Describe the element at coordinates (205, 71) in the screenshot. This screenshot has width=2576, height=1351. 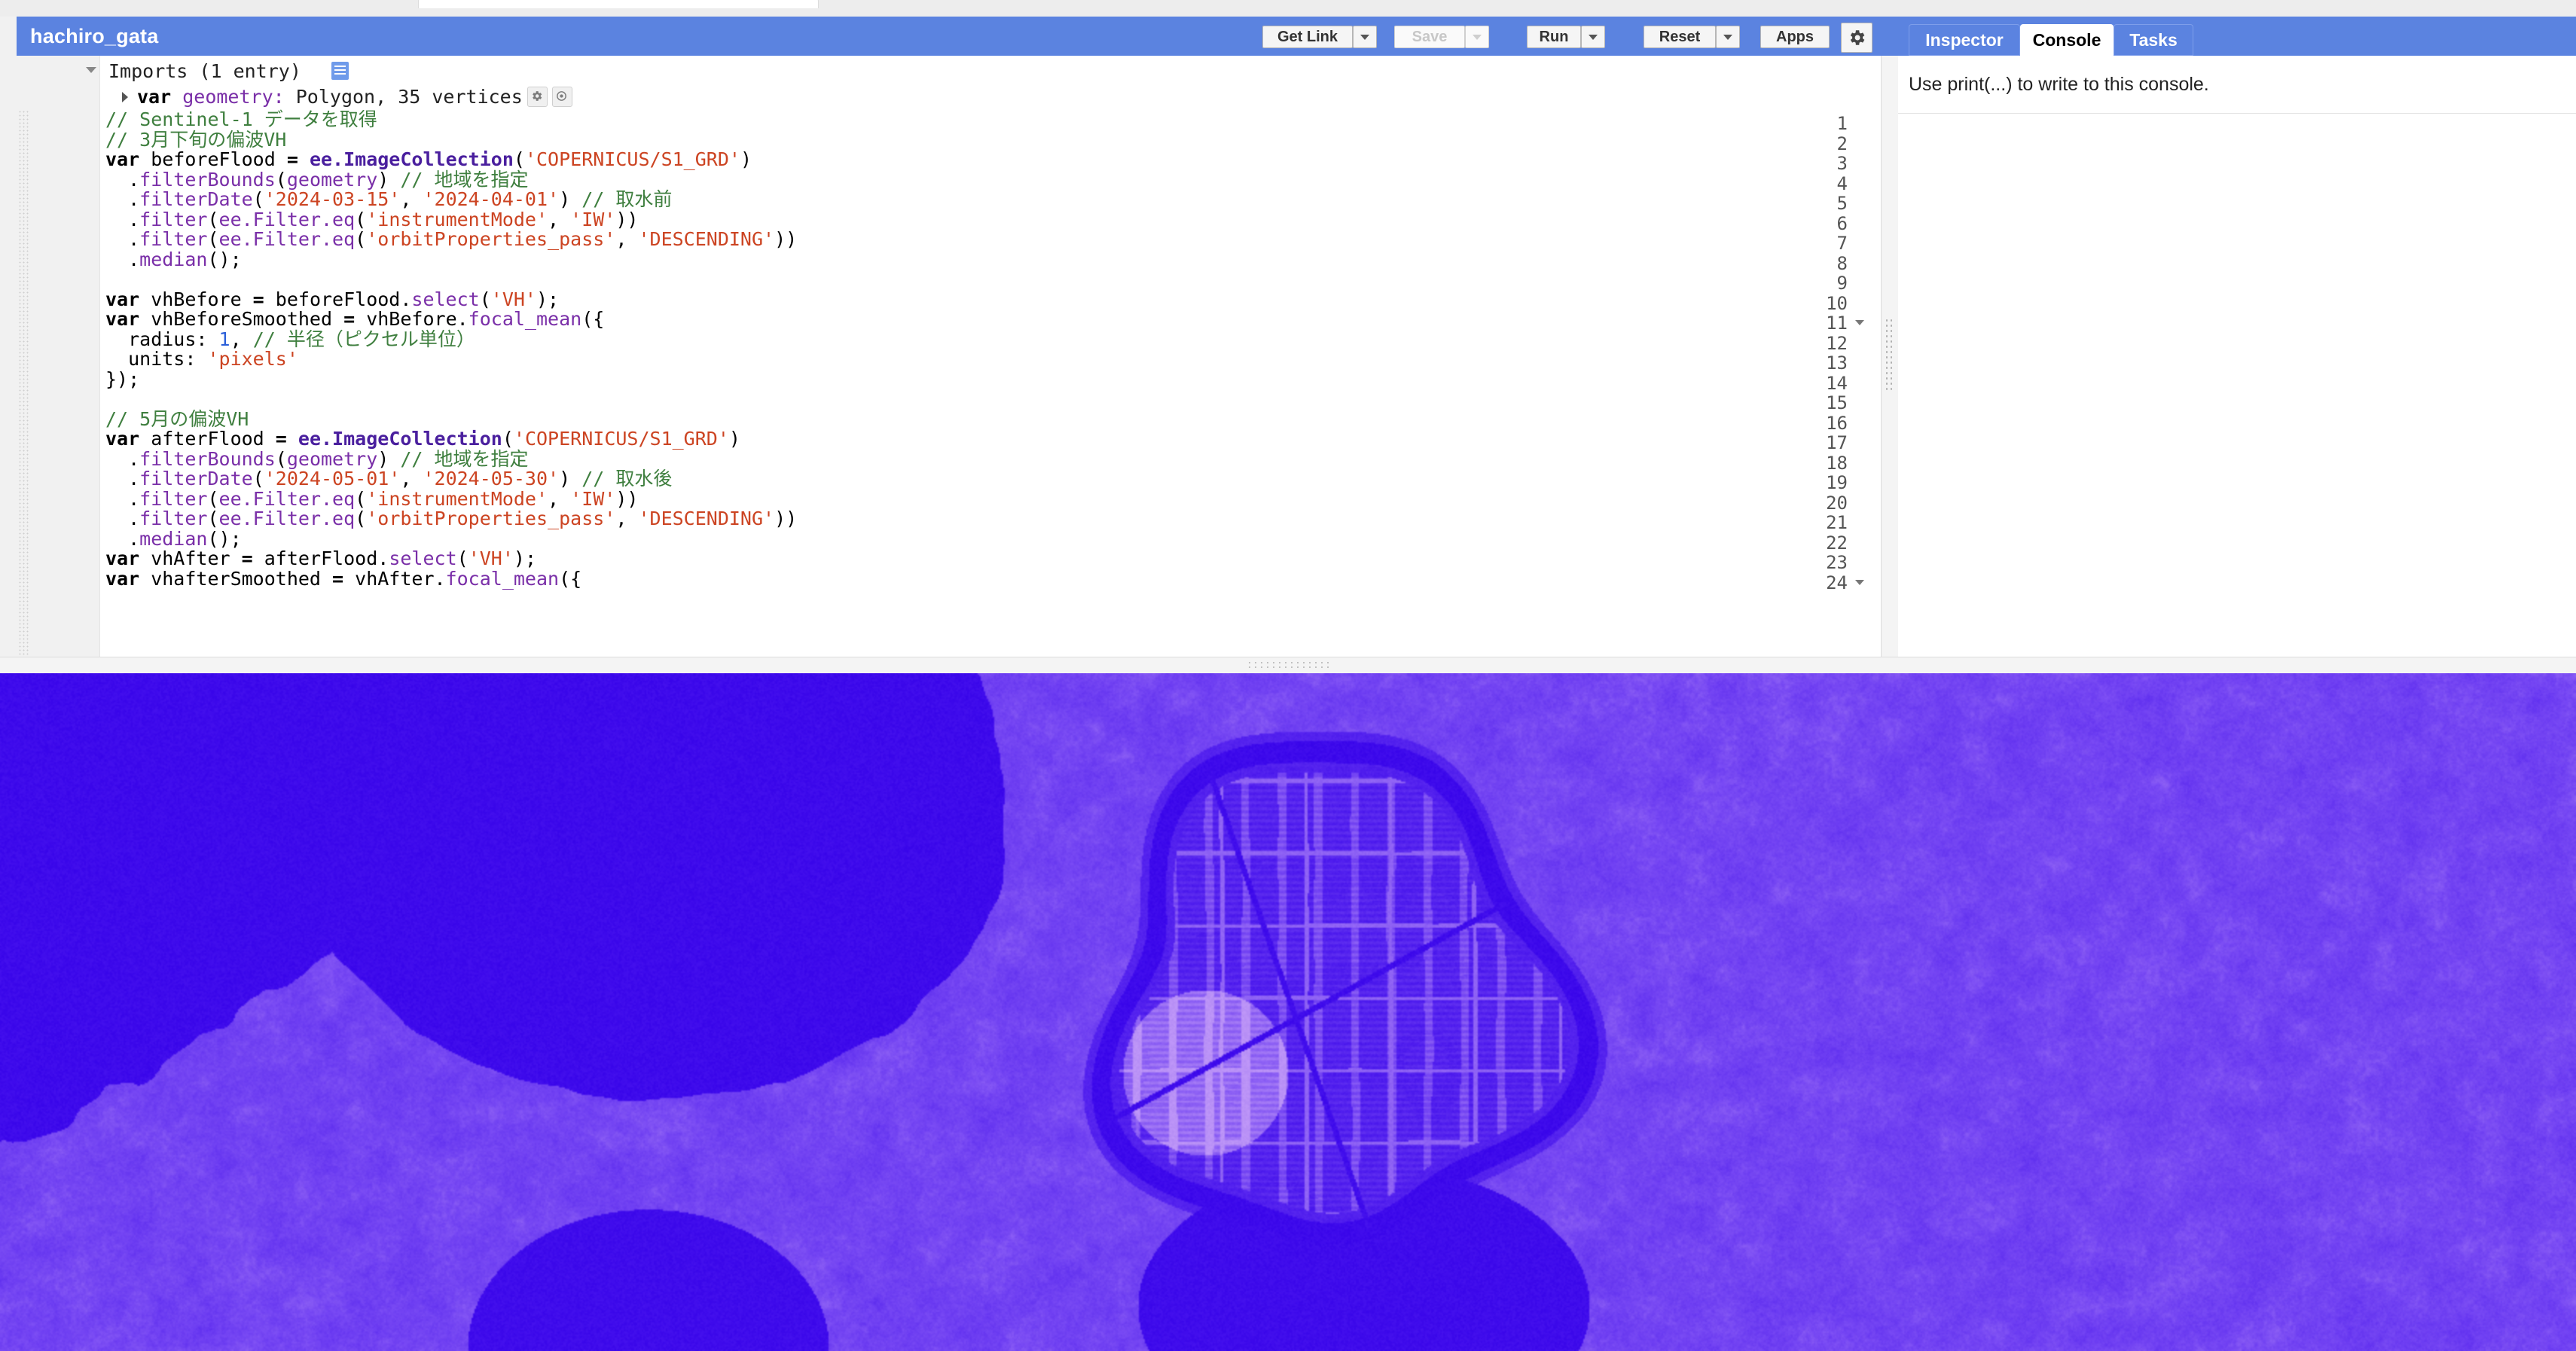
I see `imports-header-label: Imports (1 entry)` at that location.